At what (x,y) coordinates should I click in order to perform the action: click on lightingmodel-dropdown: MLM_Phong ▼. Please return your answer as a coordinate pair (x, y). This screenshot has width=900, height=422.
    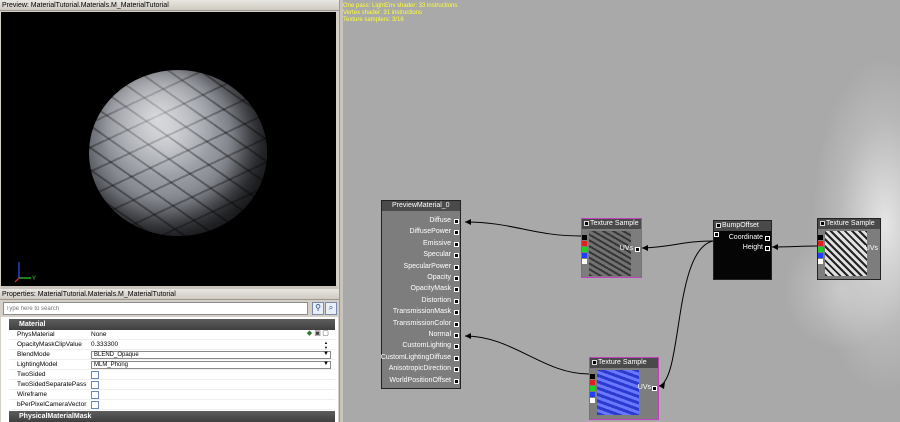
    Looking at the image, I should click on (213, 365).